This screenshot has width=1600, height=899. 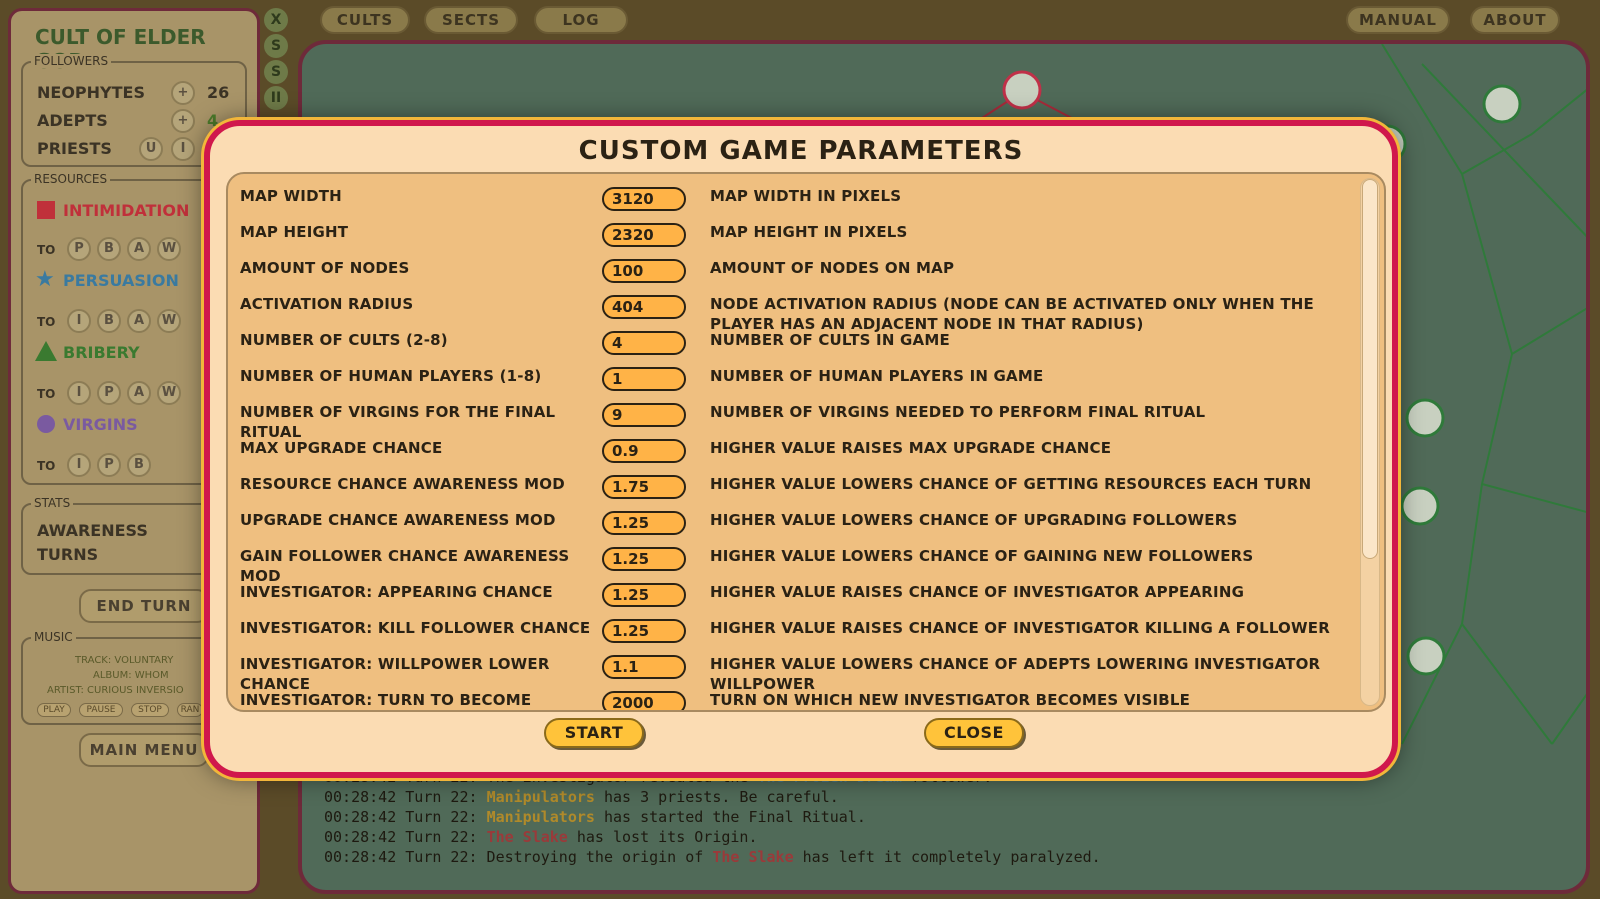 What do you see at coordinates (276, 72) in the screenshot?
I see `sound-icon: S` at bounding box center [276, 72].